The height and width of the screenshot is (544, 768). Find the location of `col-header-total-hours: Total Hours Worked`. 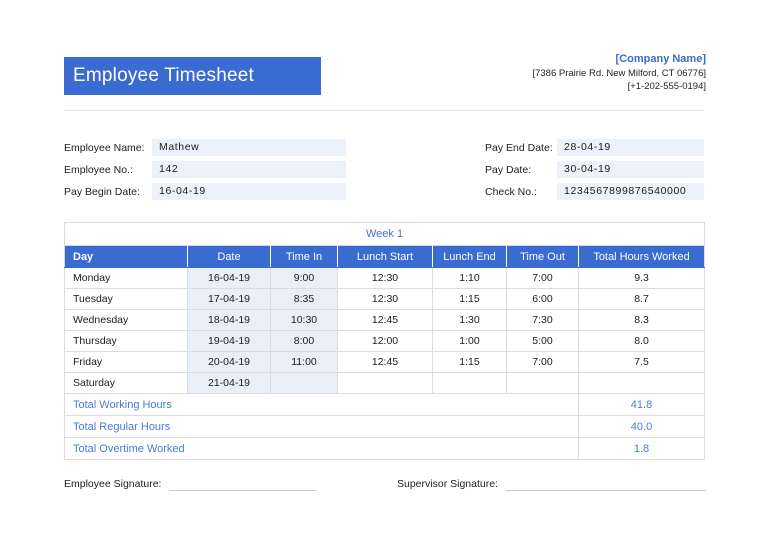

col-header-total-hours: Total Hours Worked is located at coordinates (642, 256).